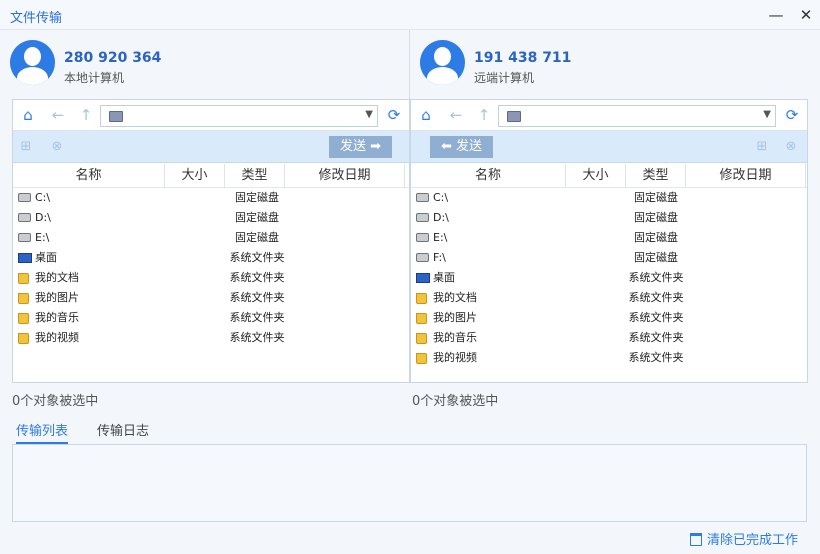 Image resolution: width=820 pixels, height=554 pixels. What do you see at coordinates (239, 116) in the screenshot?
I see `local-path-dropdown: ▼` at bounding box center [239, 116].